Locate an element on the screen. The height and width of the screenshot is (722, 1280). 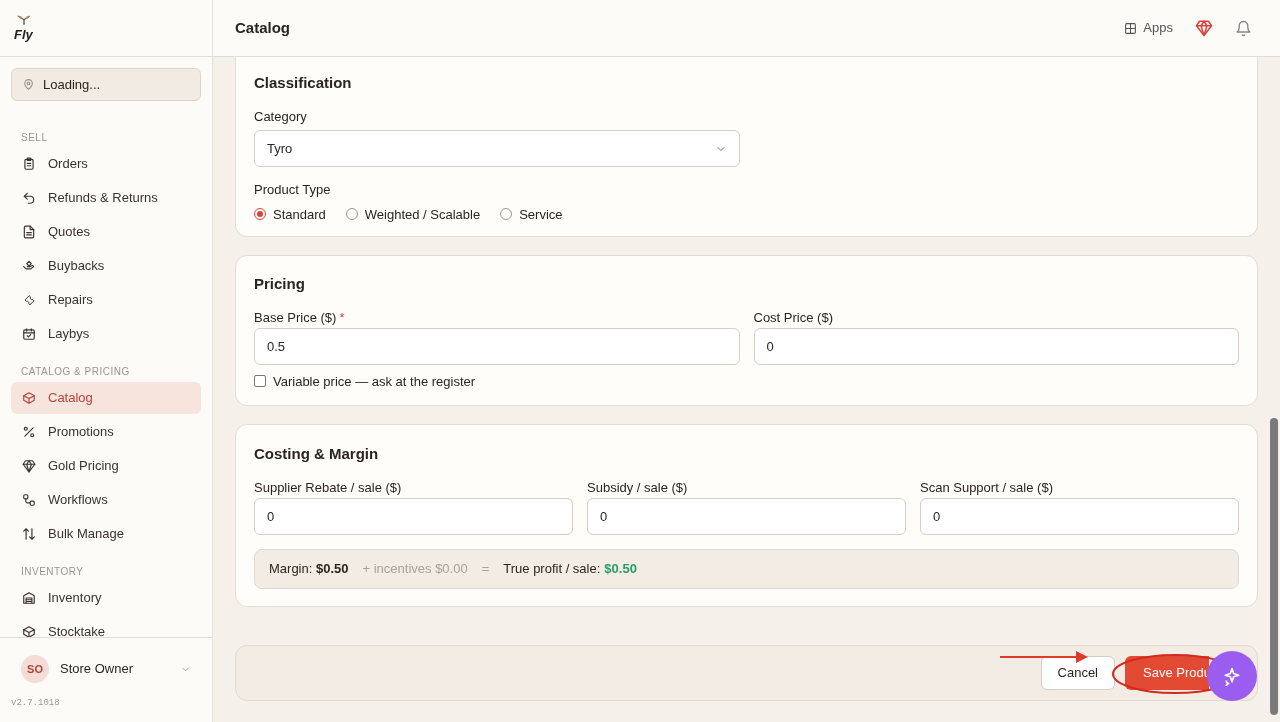
section-heading: CATALOG & PRICING is located at coordinates (75, 372).